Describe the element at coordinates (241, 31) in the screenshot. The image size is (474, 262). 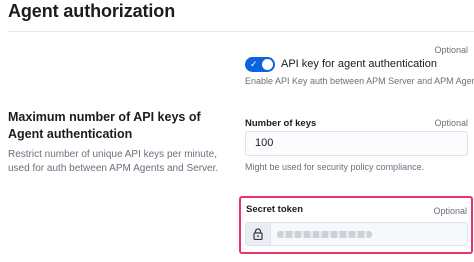
I see `divider` at that location.